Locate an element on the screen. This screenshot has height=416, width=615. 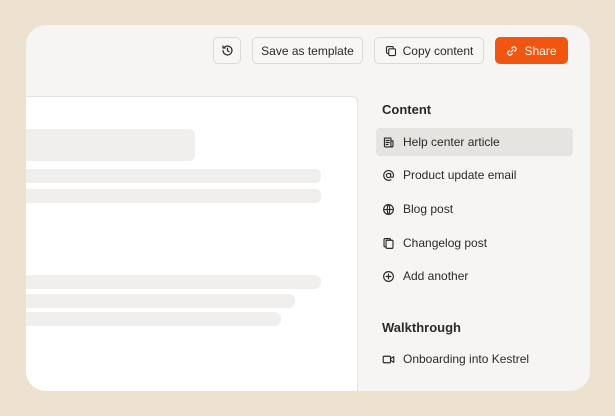
copy-content-button: Copy content is located at coordinates (429, 50).